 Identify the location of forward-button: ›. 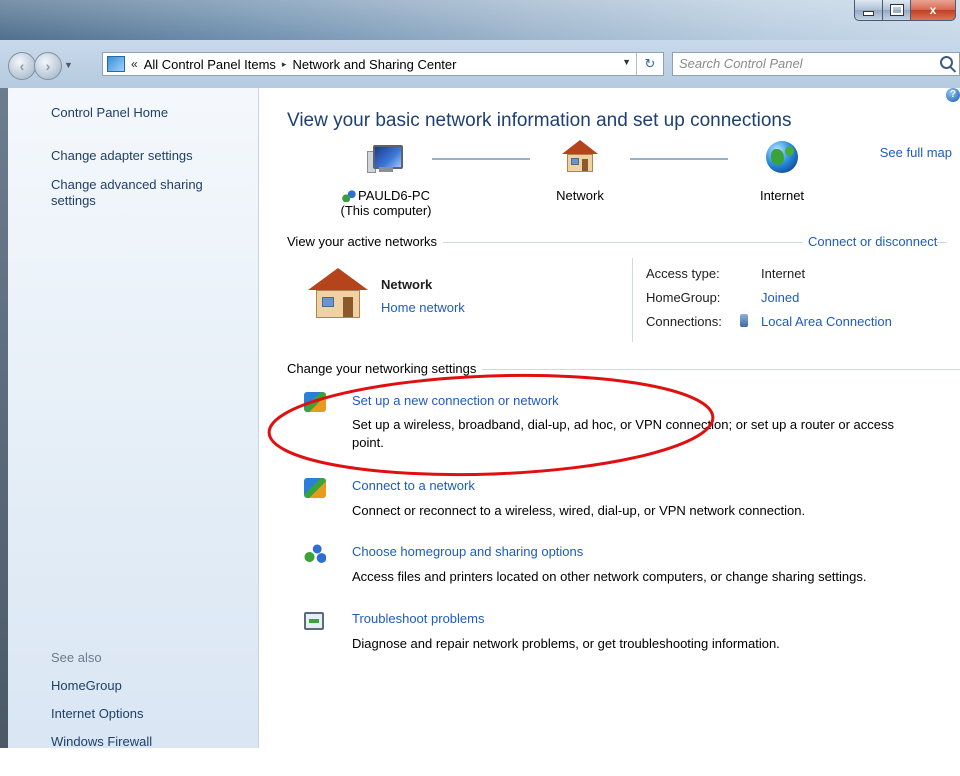
(48, 66).